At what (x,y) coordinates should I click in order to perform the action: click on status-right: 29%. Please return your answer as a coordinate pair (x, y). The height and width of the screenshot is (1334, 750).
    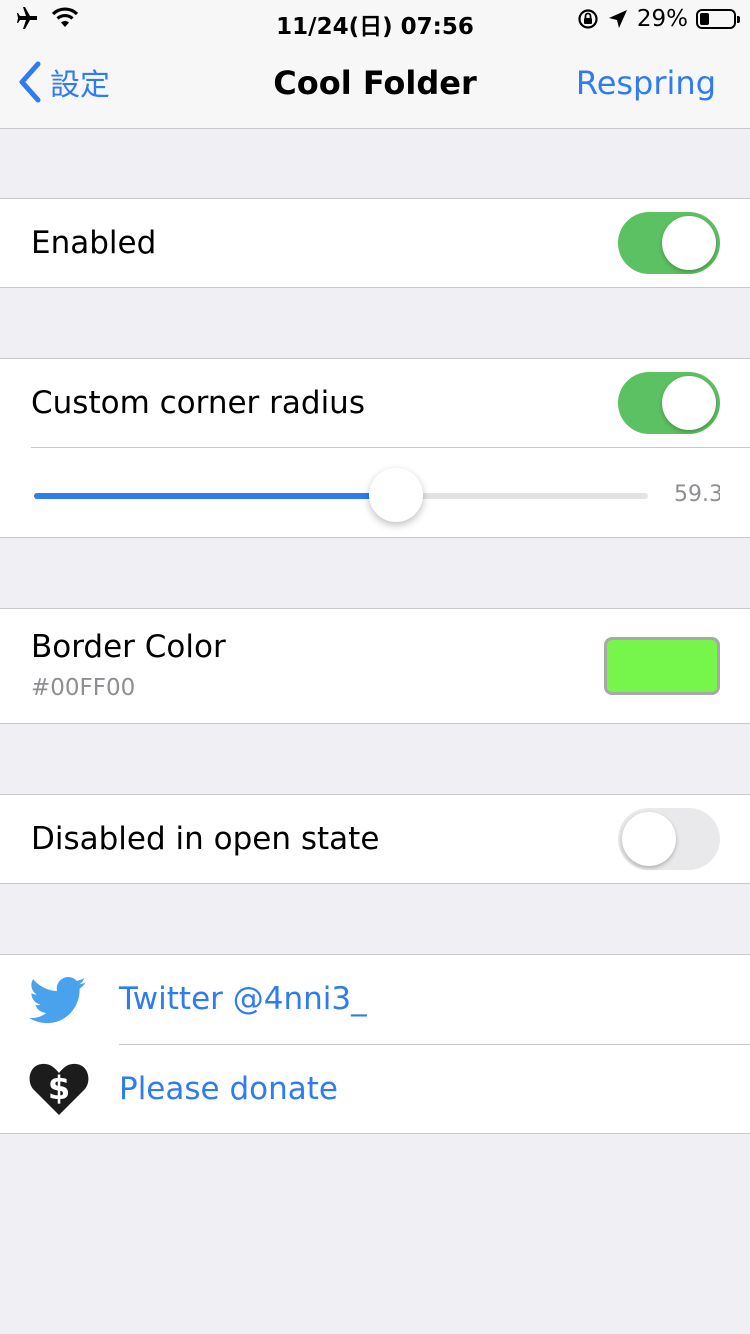
    Looking at the image, I should click on (658, 19).